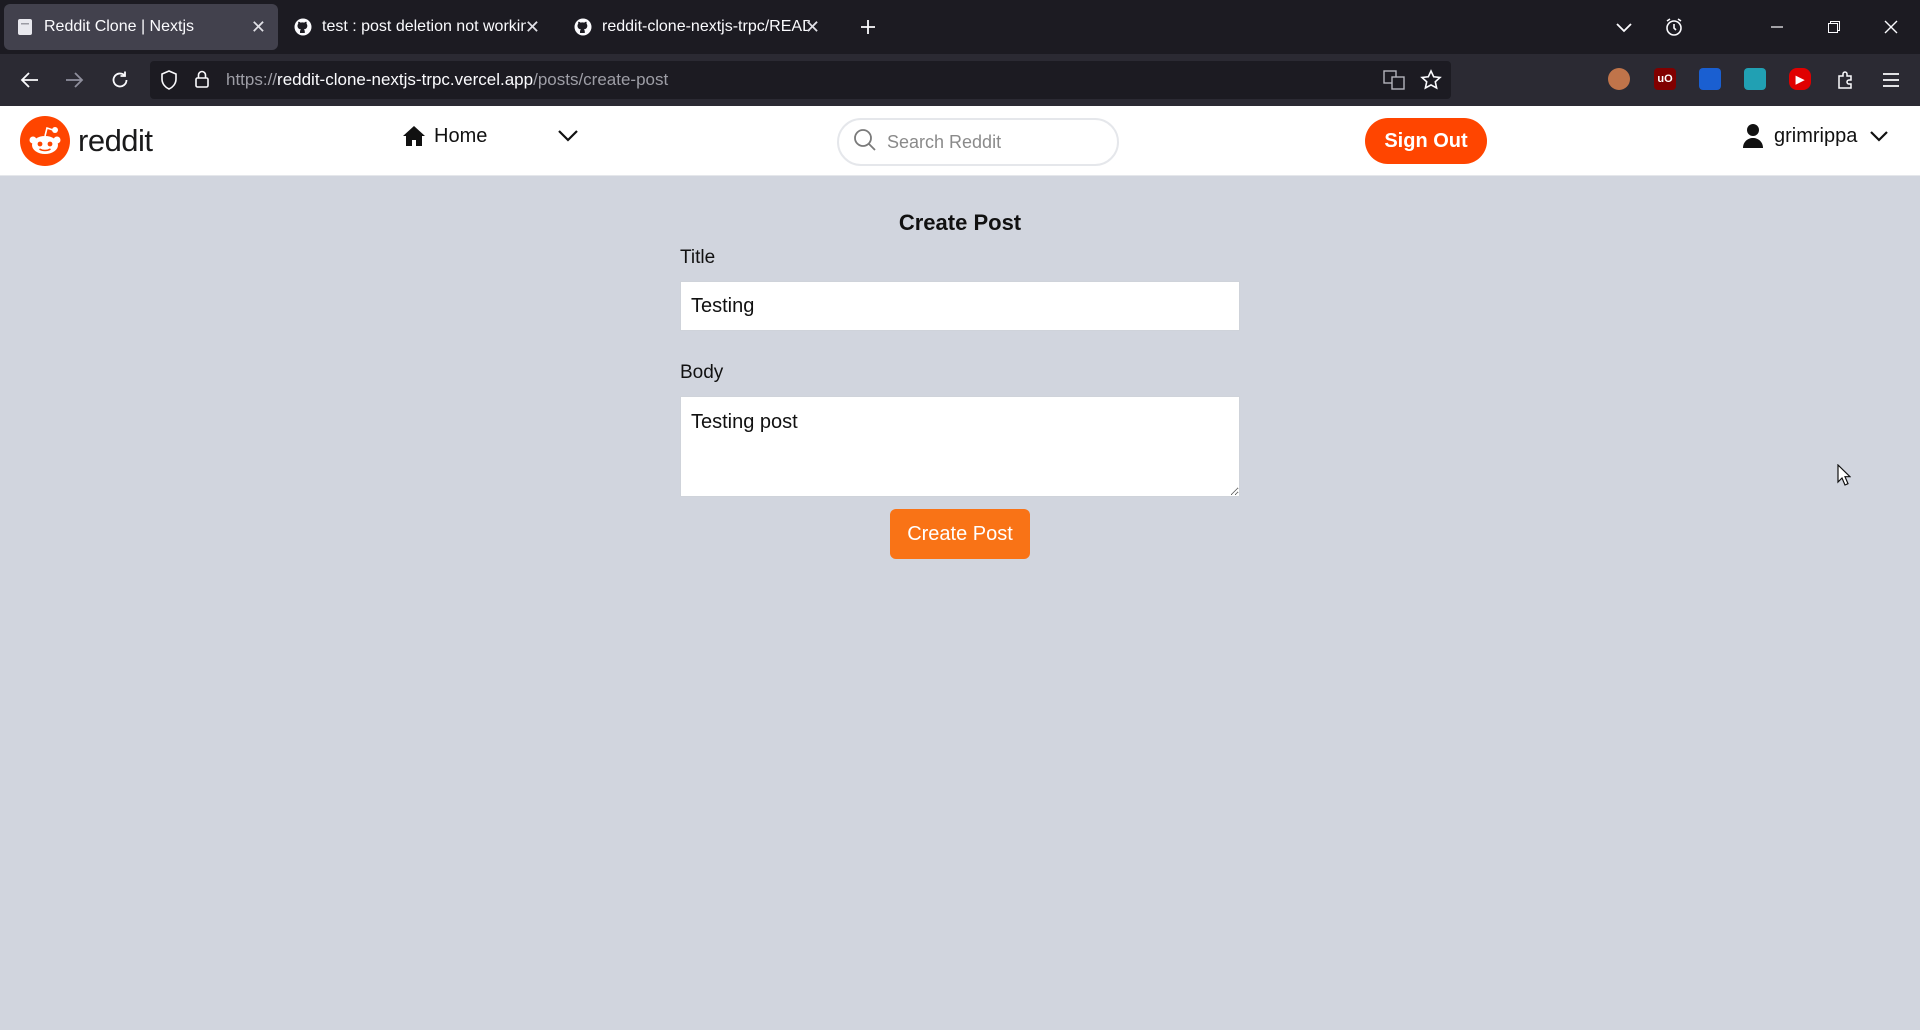  What do you see at coordinates (868, 27) in the screenshot?
I see `new-tab-icon` at bounding box center [868, 27].